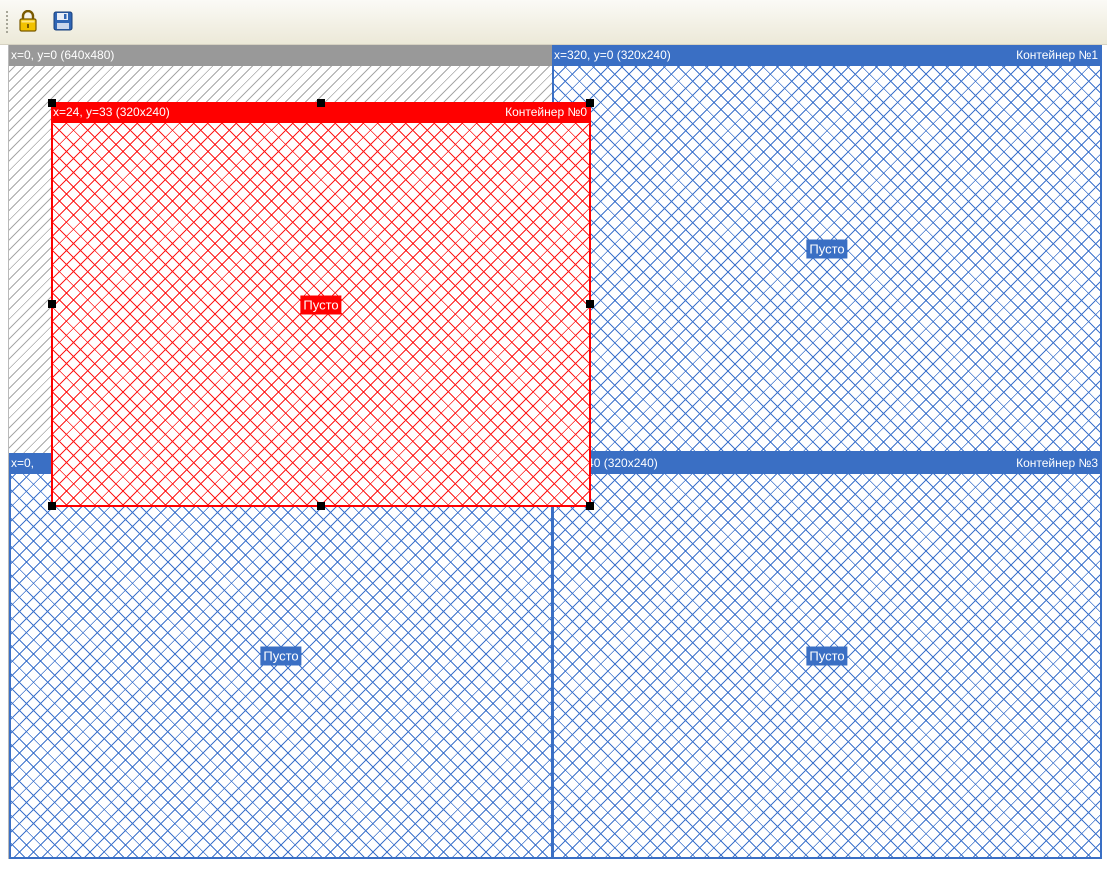  I want to click on resize-handle-bottom-left, so click(52, 506).